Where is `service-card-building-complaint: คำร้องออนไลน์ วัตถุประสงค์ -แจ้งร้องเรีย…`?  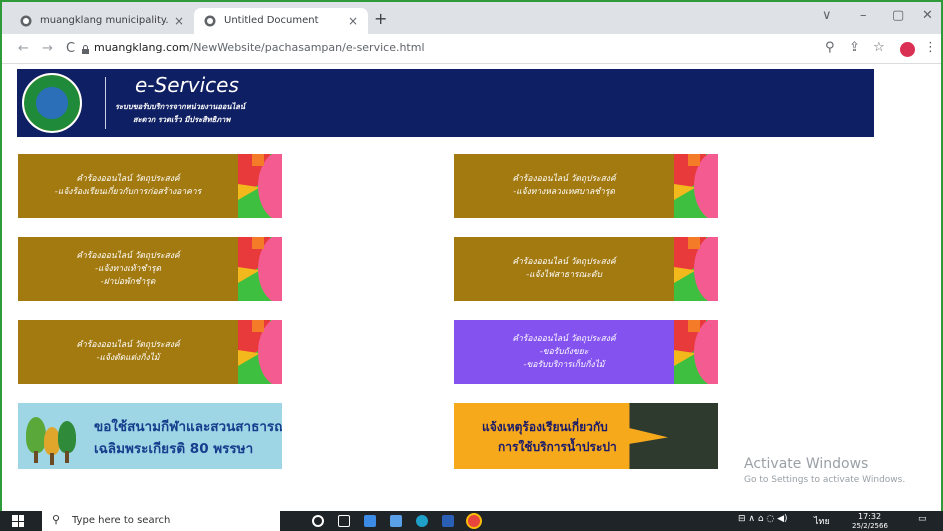 service-card-building-complaint: คำร้องออนไลน์ วัตถุประสงค์ -แจ้งร้องเรีย… is located at coordinates (150, 186).